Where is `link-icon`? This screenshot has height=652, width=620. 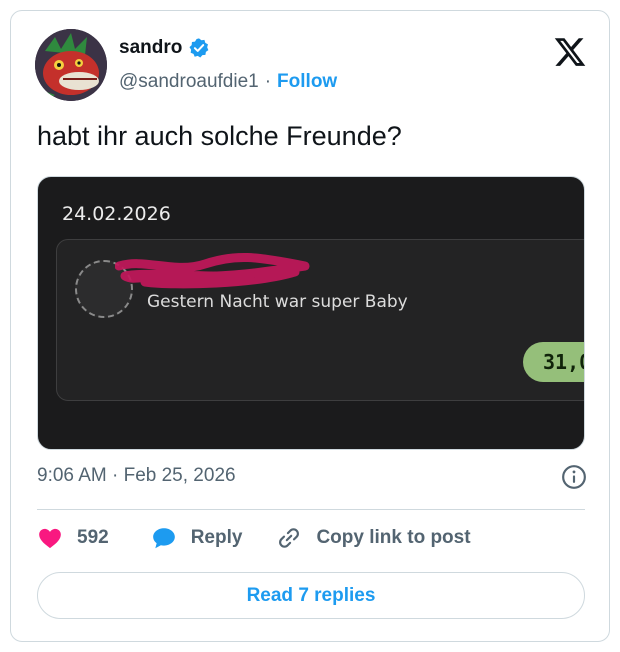
link-icon is located at coordinates (289, 538).